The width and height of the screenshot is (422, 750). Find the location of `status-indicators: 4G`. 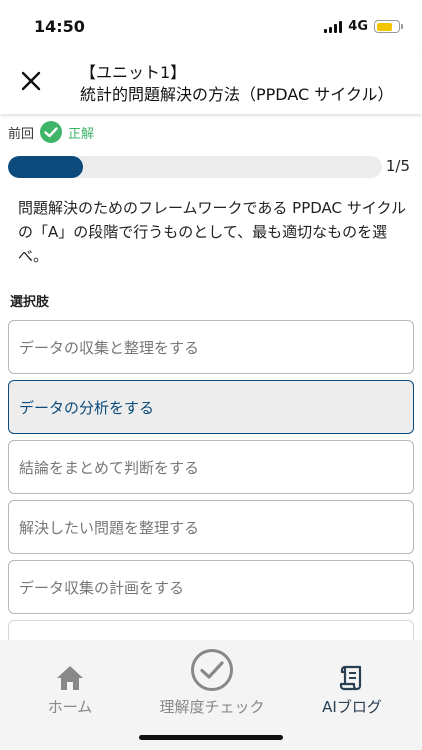

status-indicators: 4G is located at coordinates (363, 26).